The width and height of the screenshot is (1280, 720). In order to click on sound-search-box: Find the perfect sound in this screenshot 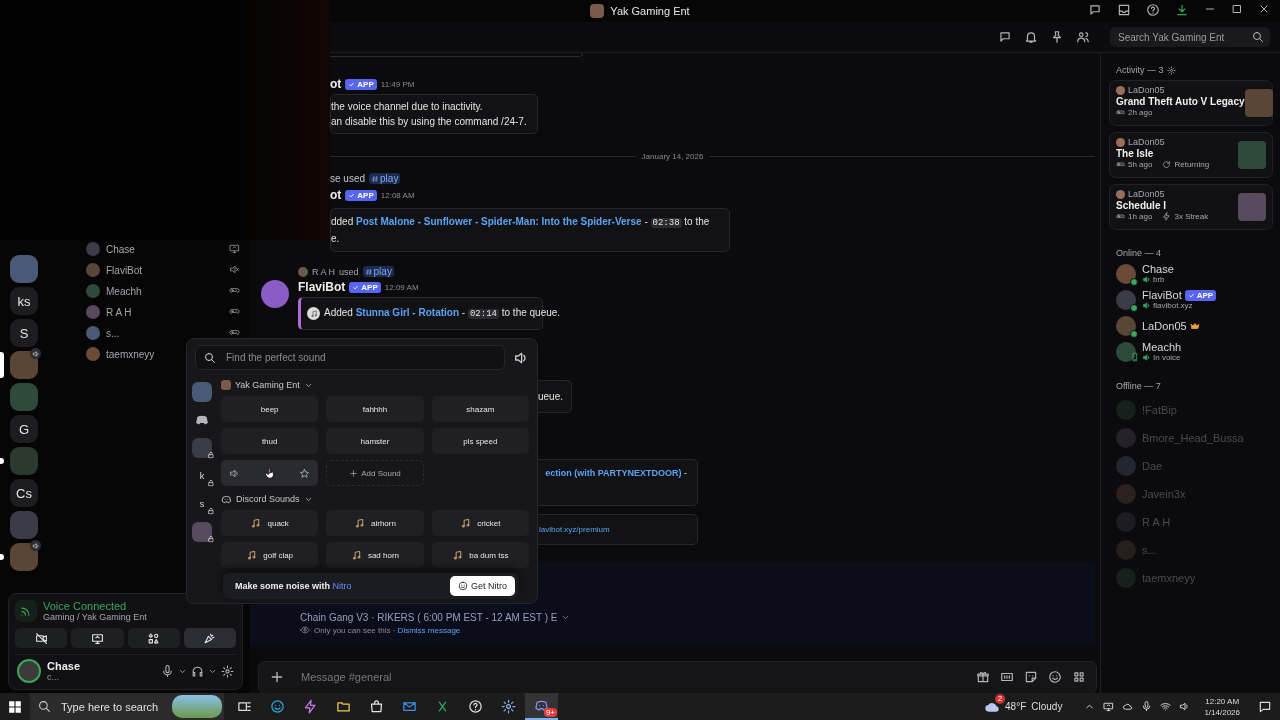, I will do `click(350, 357)`.